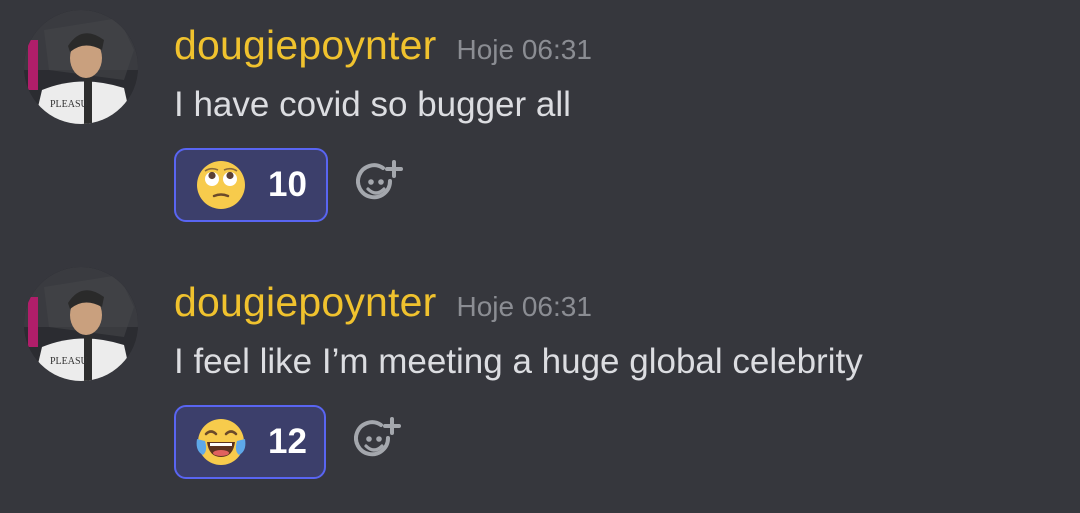 This screenshot has height=513, width=1080. I want to click on message-text: I have covid so bugger all, so click(372, 104).